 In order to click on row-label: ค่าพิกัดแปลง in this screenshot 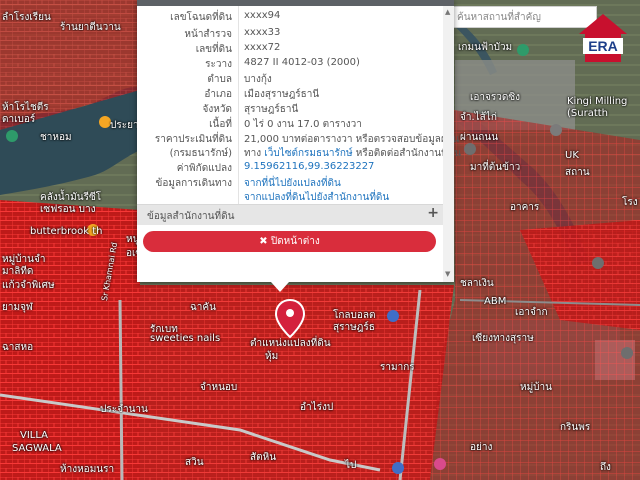, I will do `click(204, 168)`.